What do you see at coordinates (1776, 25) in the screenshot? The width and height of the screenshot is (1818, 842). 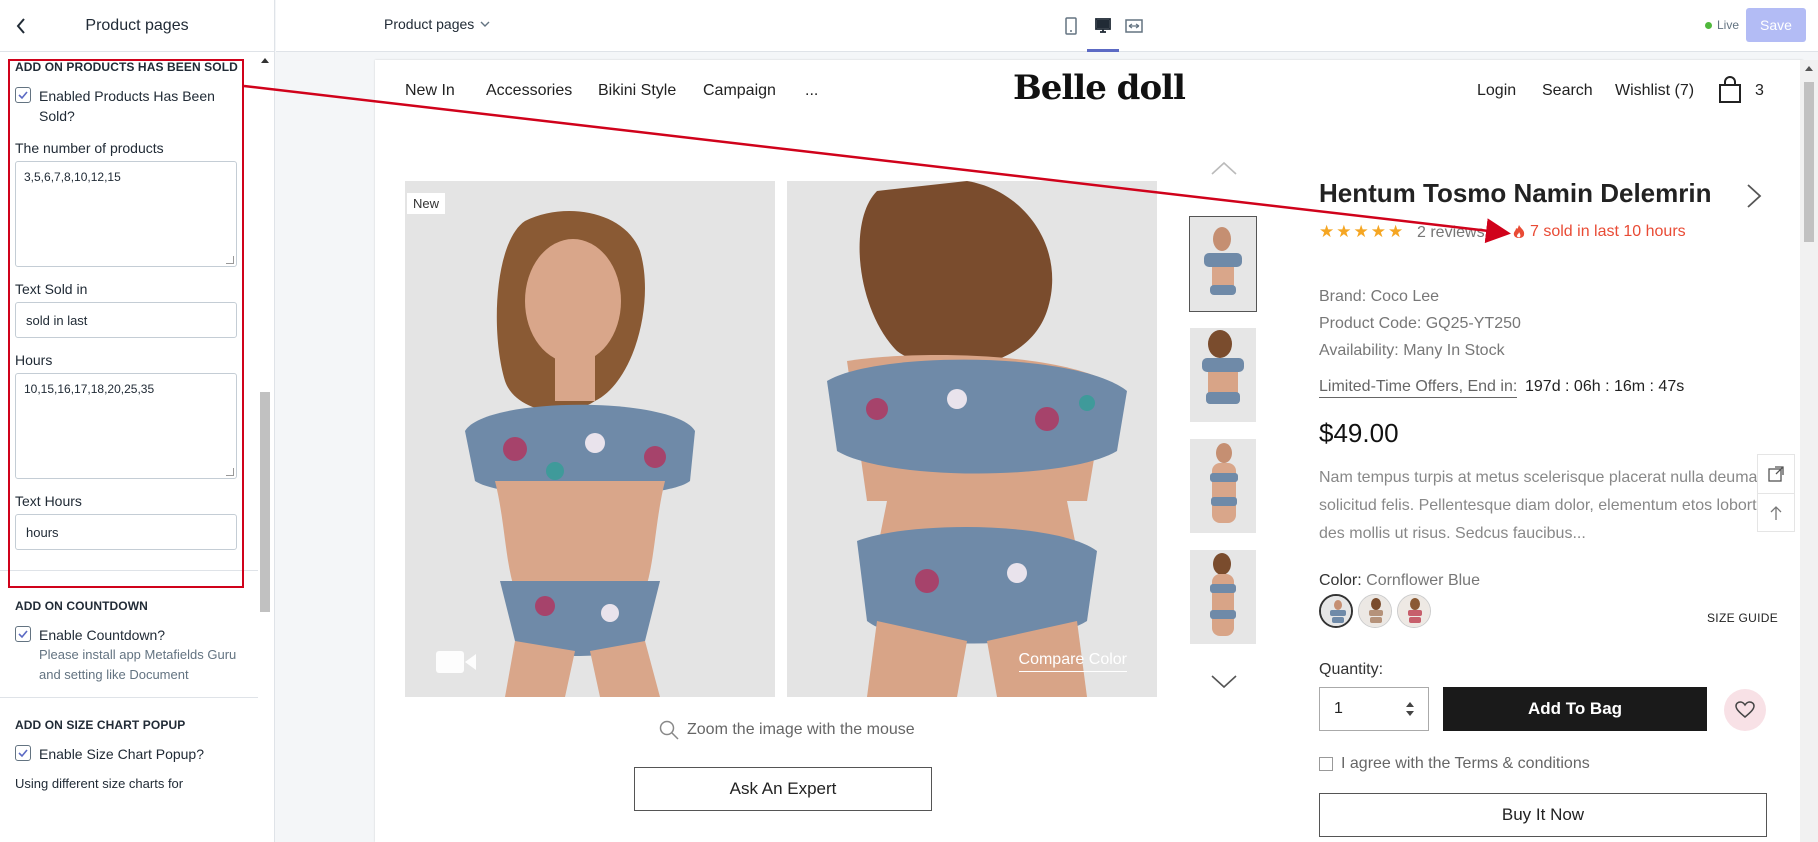 I see `save-button: Save` at bounding box center [1776, 25].